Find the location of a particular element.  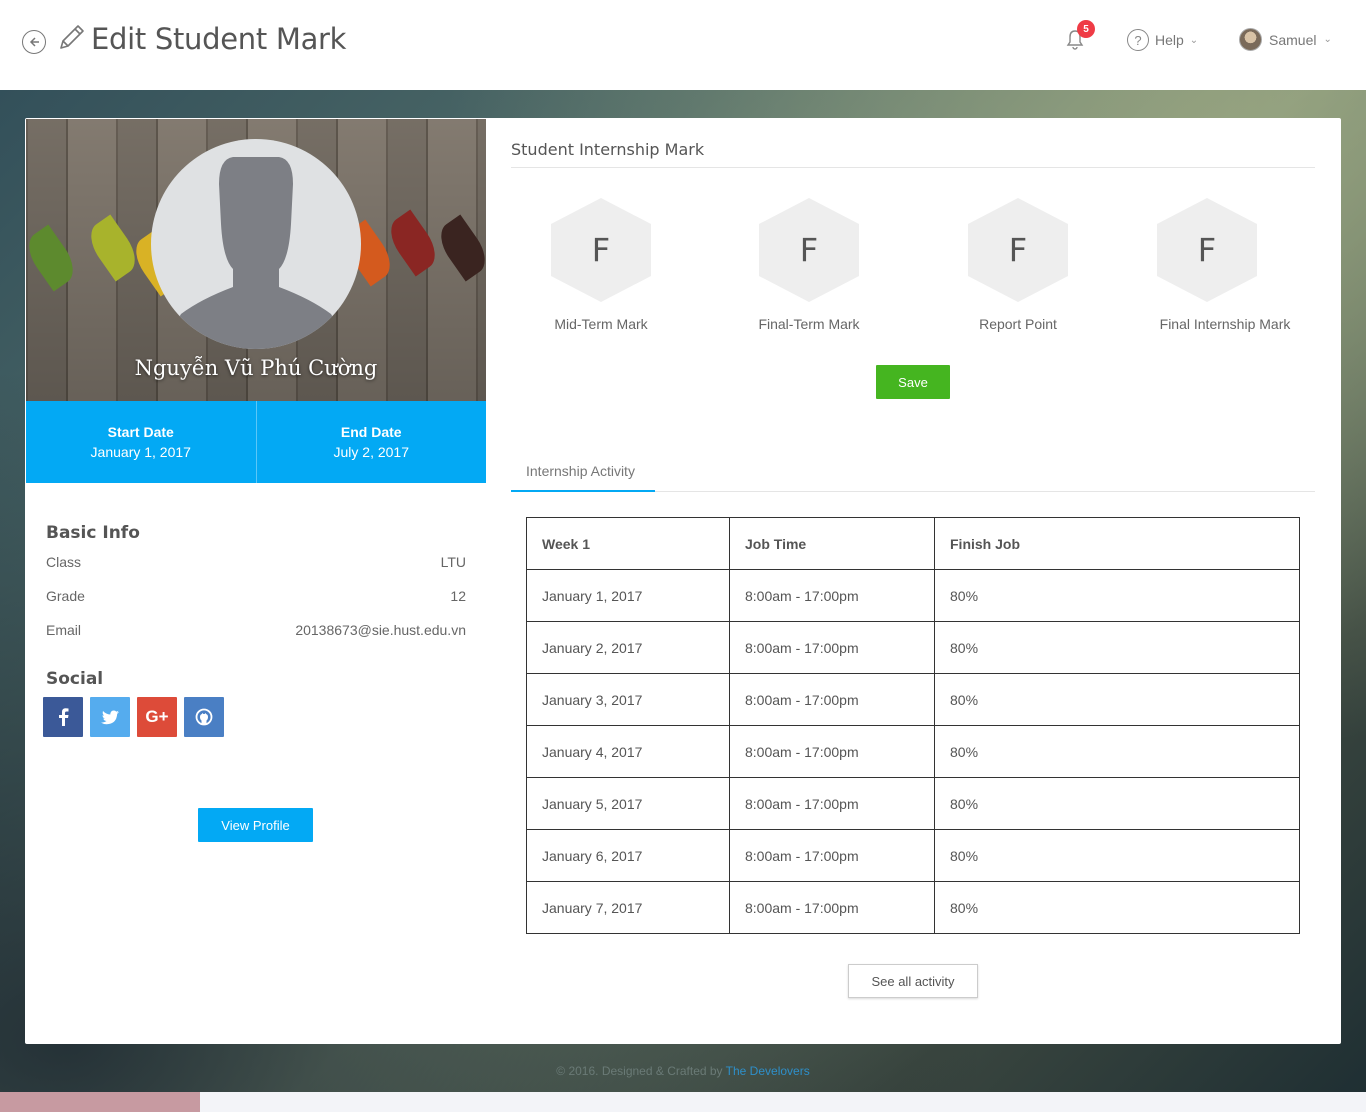

table-cell: January 5, 2017 is located at coordinates (628, 803).